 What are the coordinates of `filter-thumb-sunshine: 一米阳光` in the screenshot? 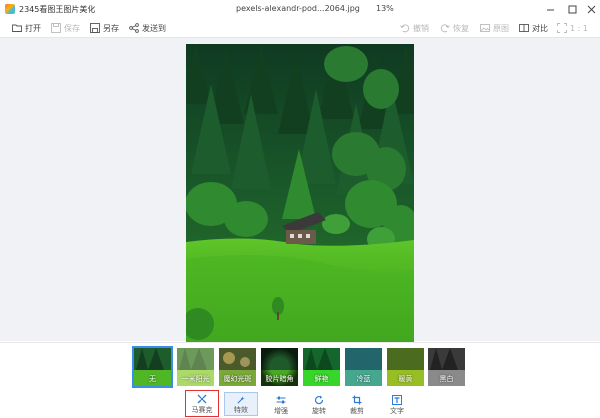 It's located at (195, 367).